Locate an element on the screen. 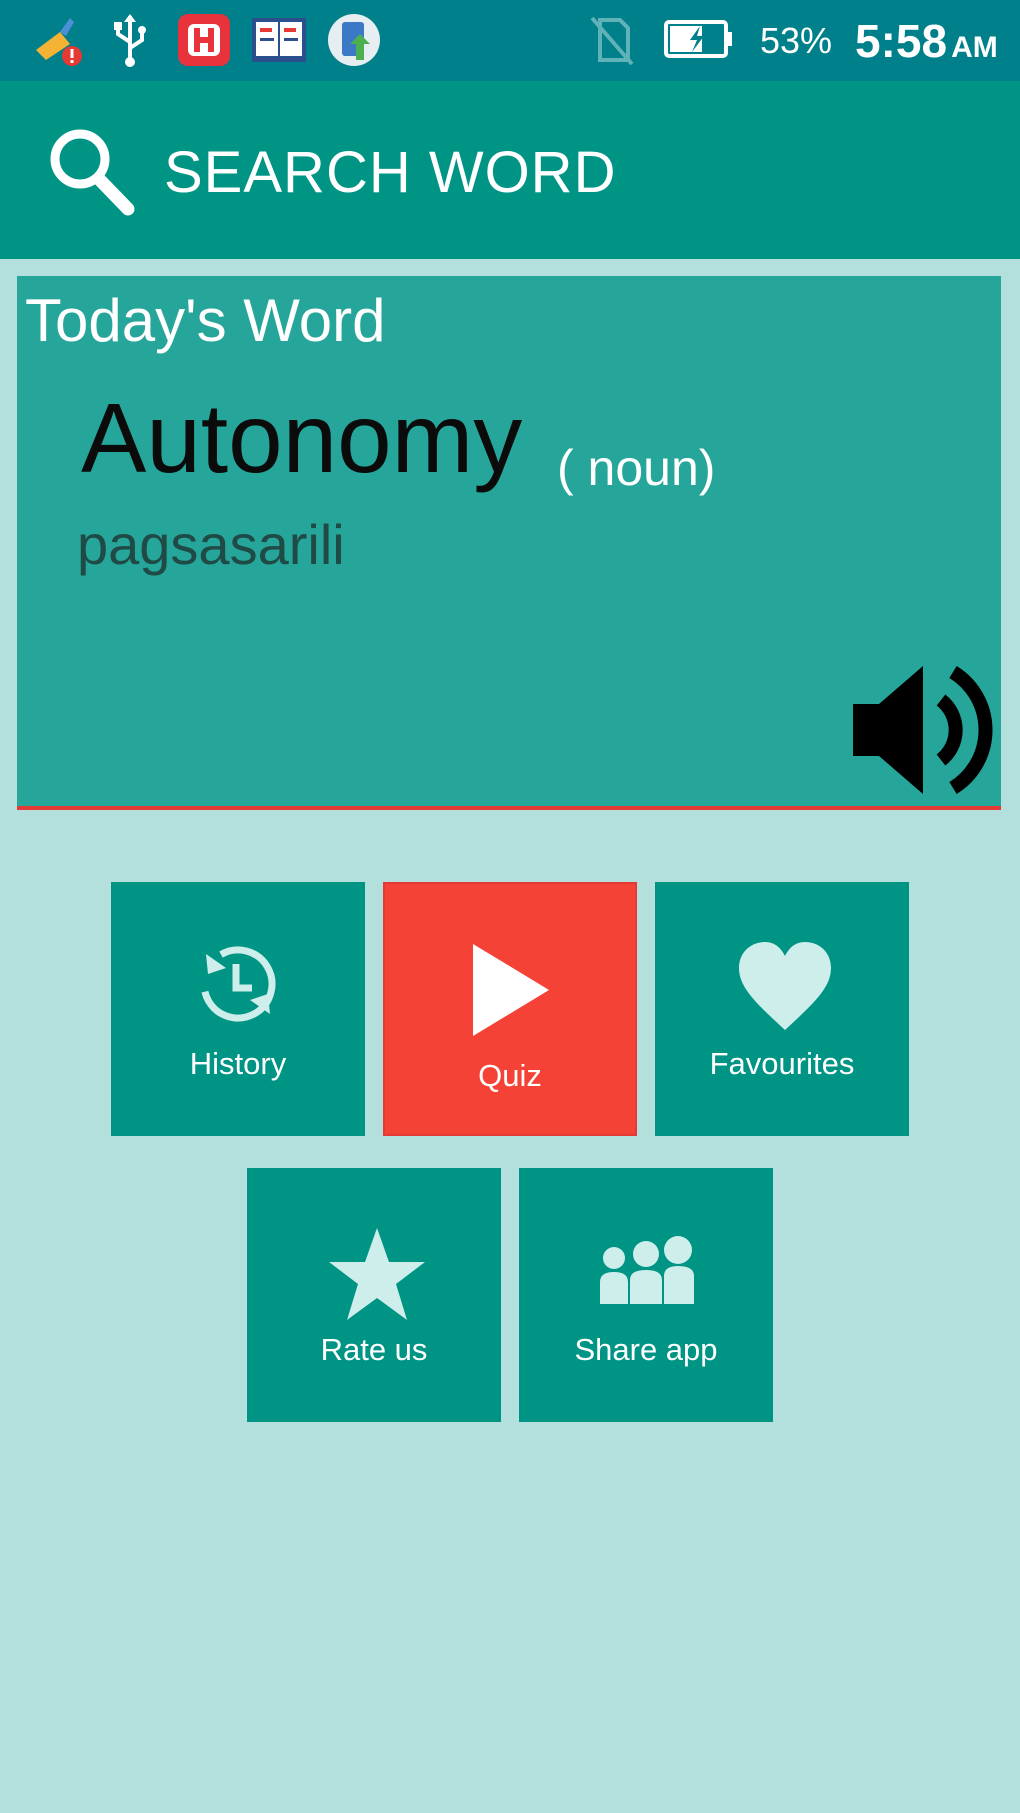 The image size is (1020, 1813). star-icon is located at coordinates (377, 1274).